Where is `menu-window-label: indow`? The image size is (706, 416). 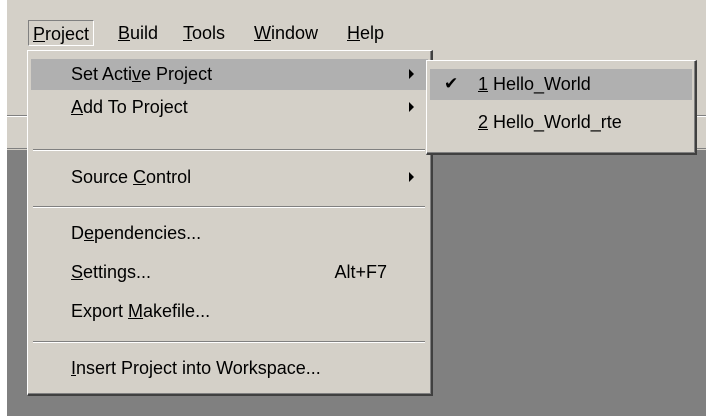
menu-window-label: indow is located at coordinates (295, 33).